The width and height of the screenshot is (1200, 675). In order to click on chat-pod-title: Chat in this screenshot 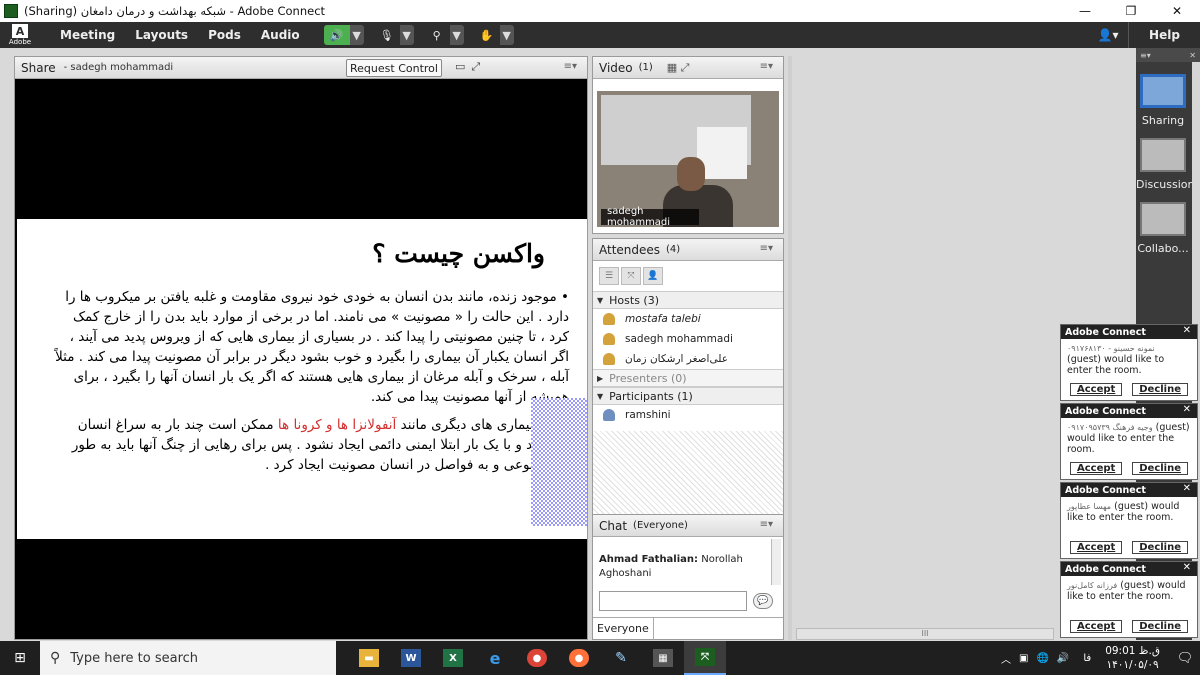, I will do `click(613, 525)`.